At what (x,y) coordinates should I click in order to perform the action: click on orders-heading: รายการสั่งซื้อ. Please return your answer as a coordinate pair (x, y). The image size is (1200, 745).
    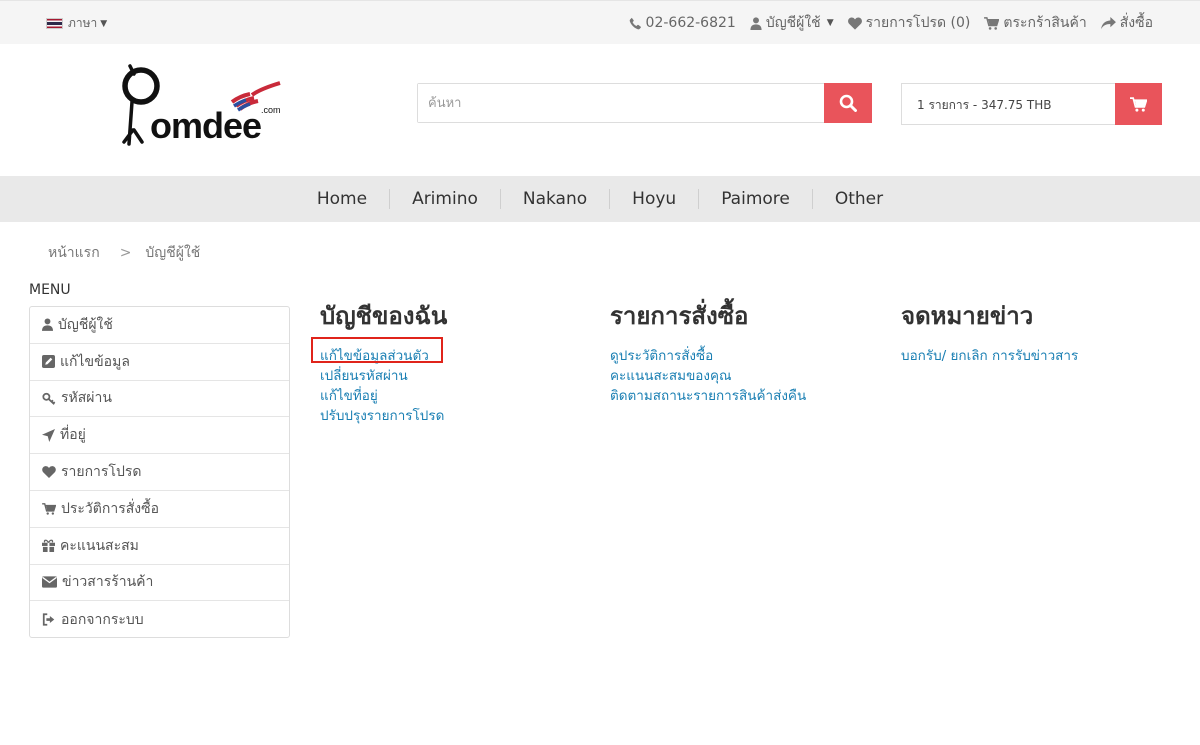
    Looking at the image, I should click on (679, 316).